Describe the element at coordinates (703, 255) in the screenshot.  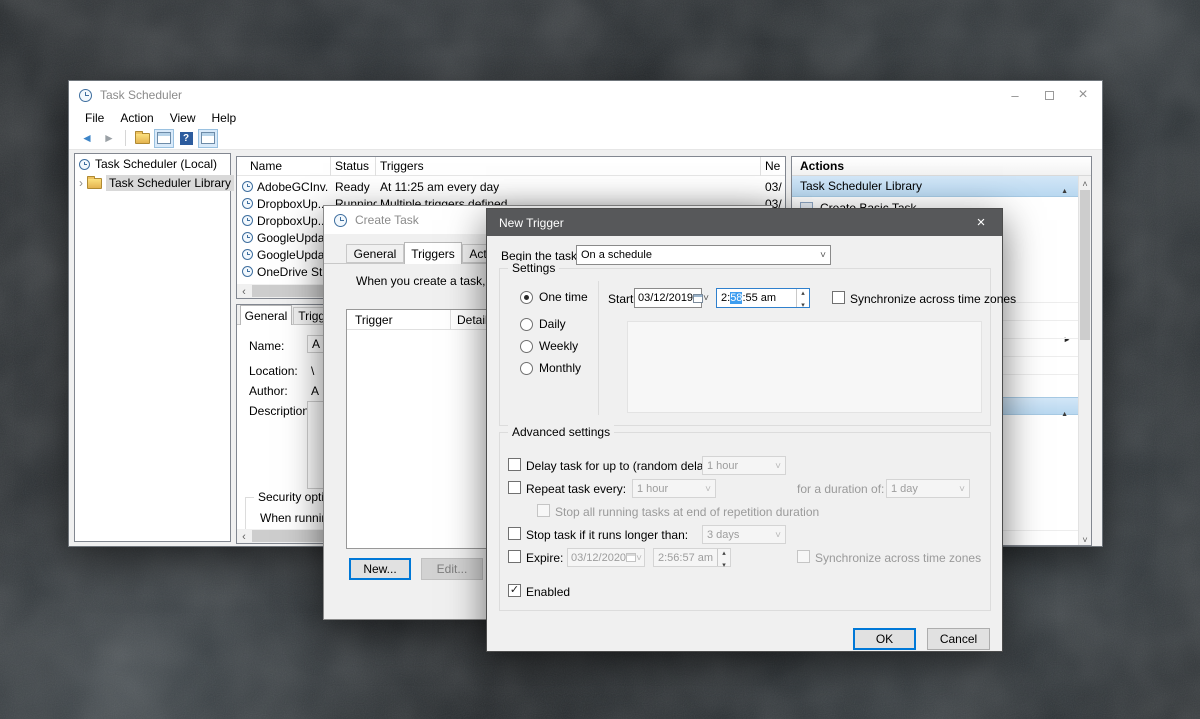
I see `begin-task-select: On a schedule` at that location.